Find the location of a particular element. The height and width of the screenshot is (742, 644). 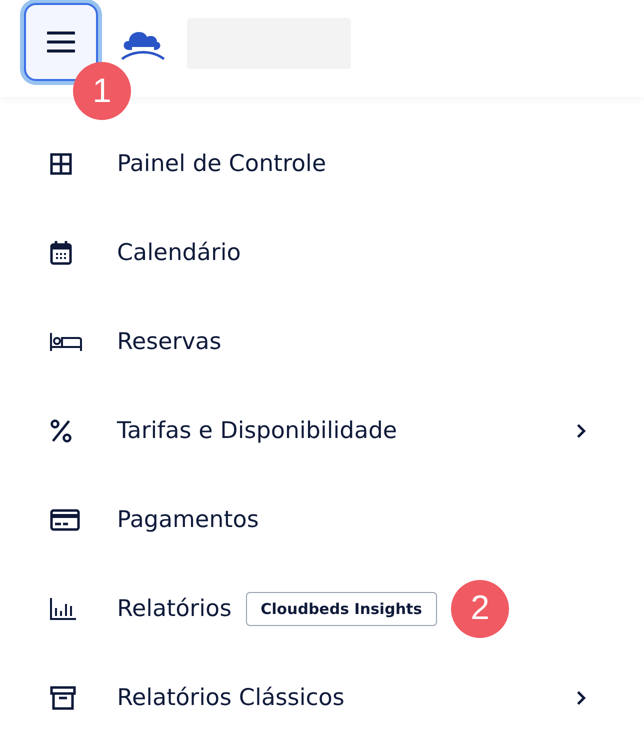

menu-label: Reservas is located at coordinates (169, 341).